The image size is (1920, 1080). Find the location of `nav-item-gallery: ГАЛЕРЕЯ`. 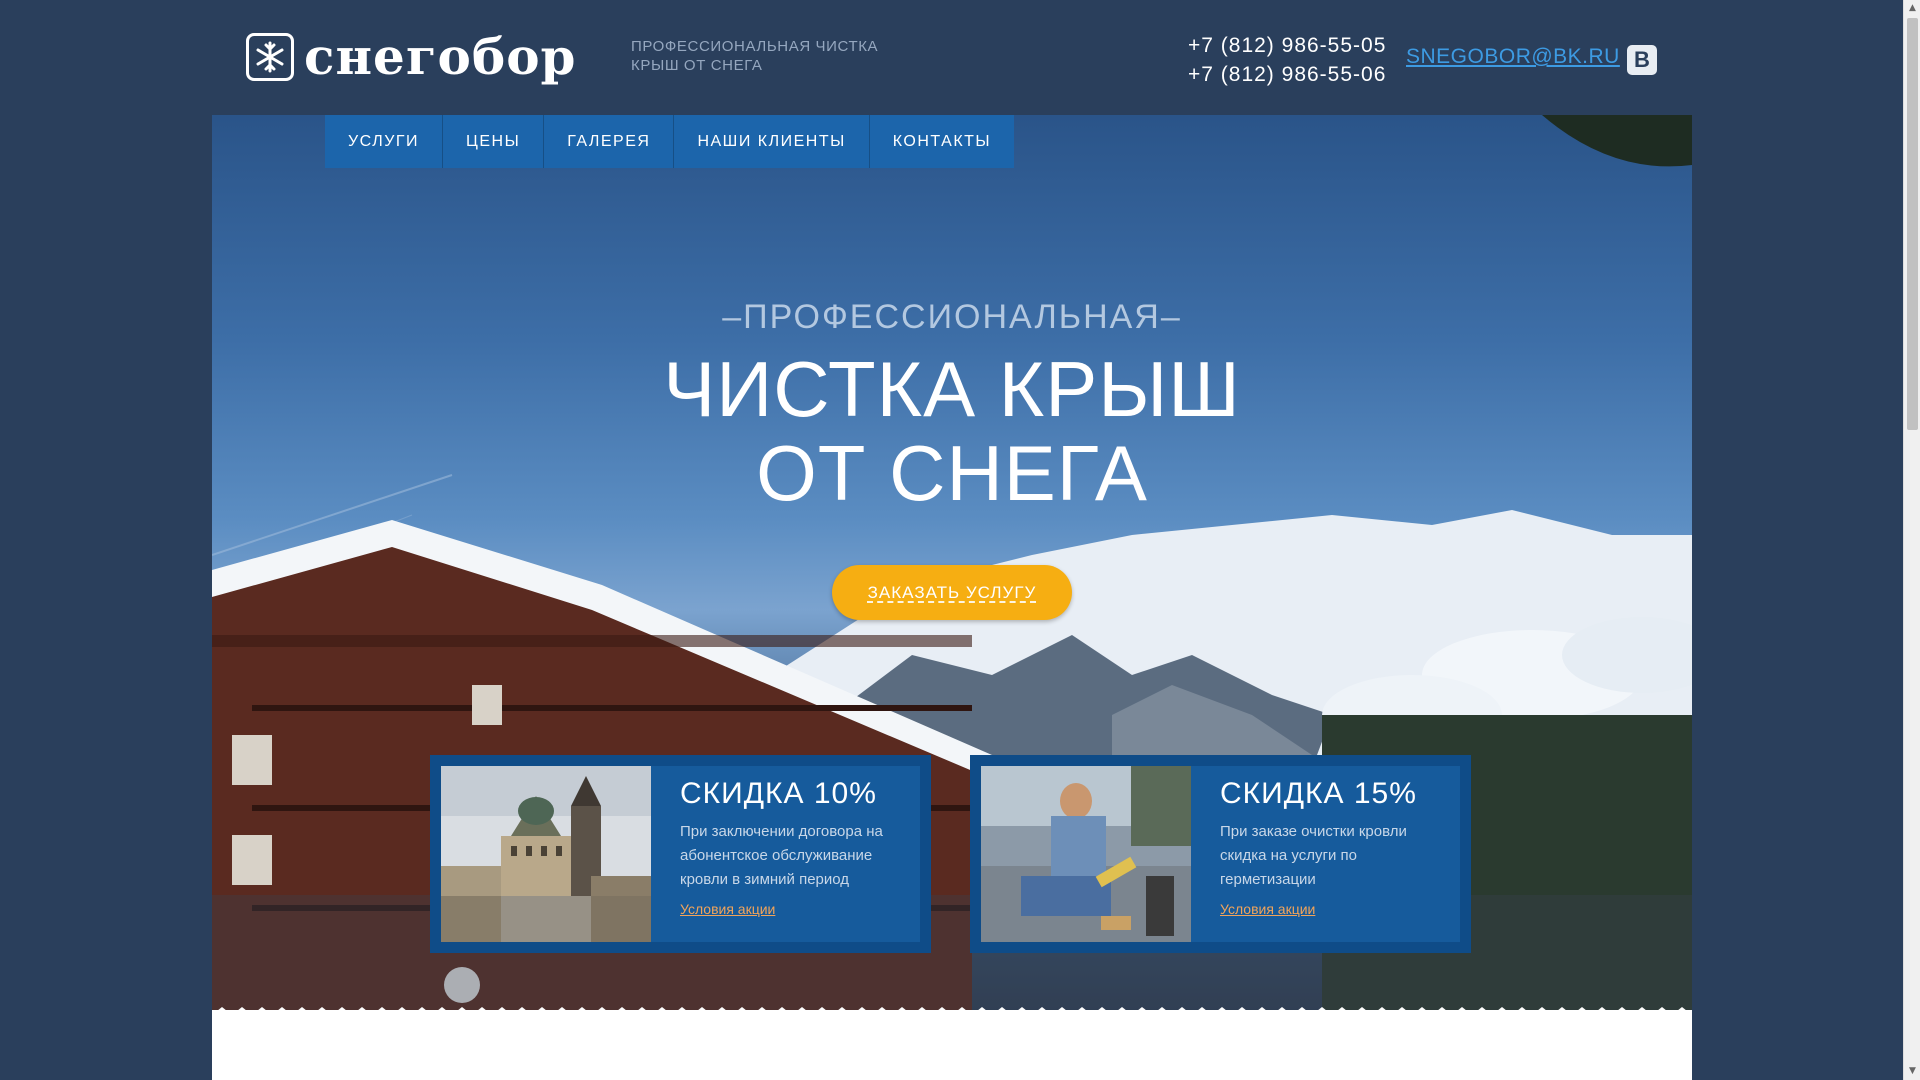

nav-item-gallery: ГАЛЕРЕЯ is located at coordinates (609, 141).